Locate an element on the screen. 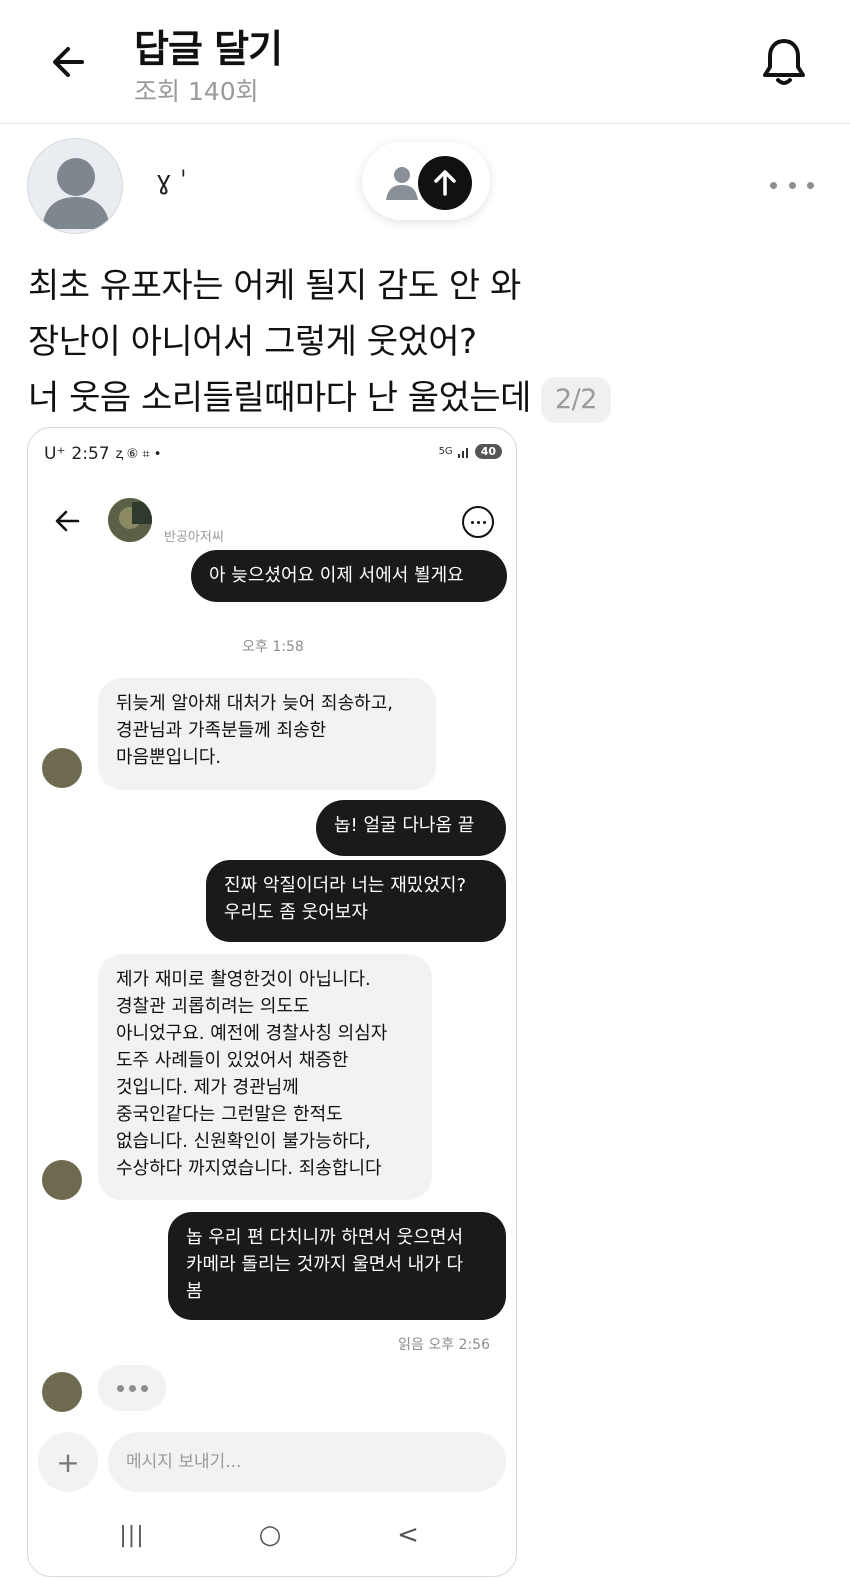 This screenshot has width=850, height=1580. author-avatar is located at coordinates (75, 186).